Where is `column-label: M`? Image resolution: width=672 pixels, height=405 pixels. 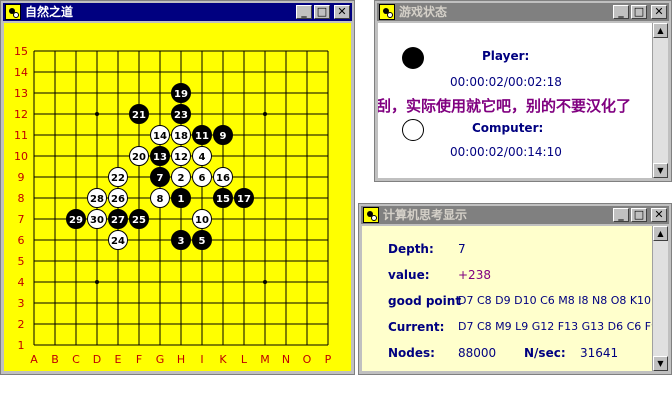 column-label: M is located at coordinates (265, 359).